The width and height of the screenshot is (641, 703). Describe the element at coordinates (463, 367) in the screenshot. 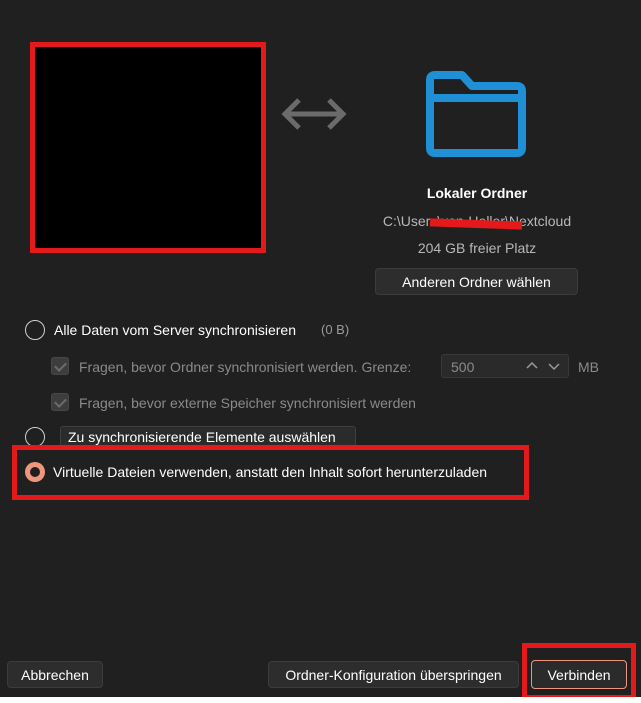

I see `size-limit-value: 500` at that location.